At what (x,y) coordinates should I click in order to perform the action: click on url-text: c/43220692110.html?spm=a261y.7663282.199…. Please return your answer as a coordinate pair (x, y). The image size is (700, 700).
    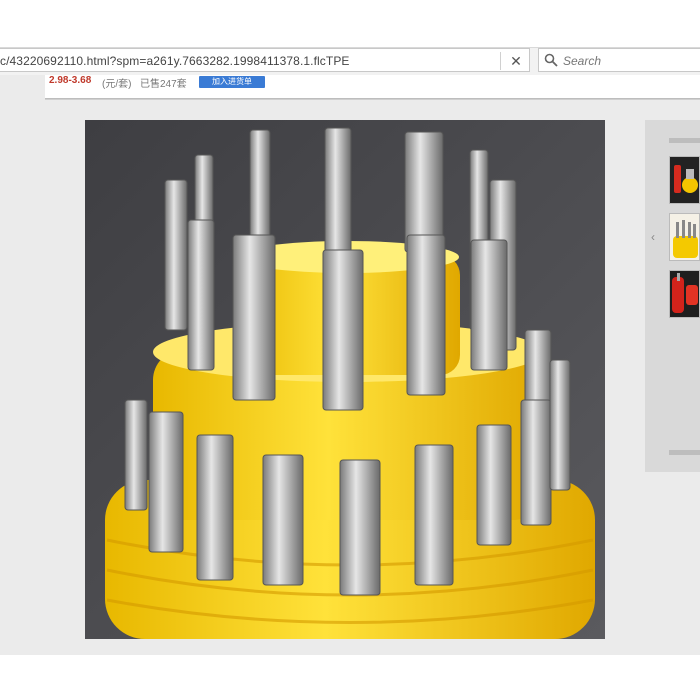
    Looking at the image, I should click on (175, 61).